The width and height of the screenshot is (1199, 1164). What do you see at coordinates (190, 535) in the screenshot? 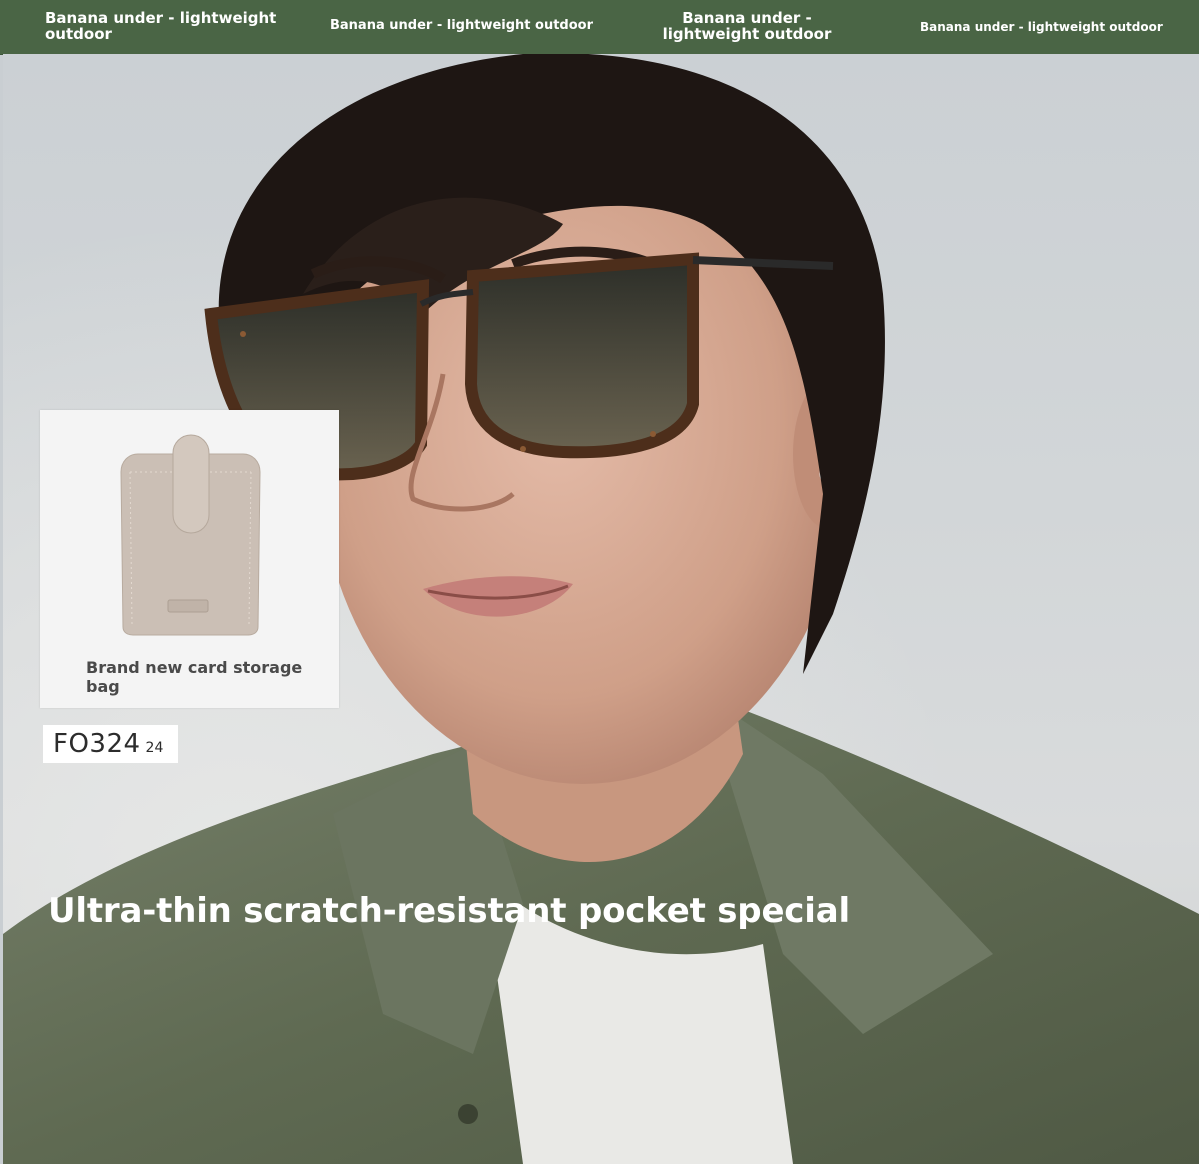
I see `card-pouch-image` at bounding box center [190, 535].